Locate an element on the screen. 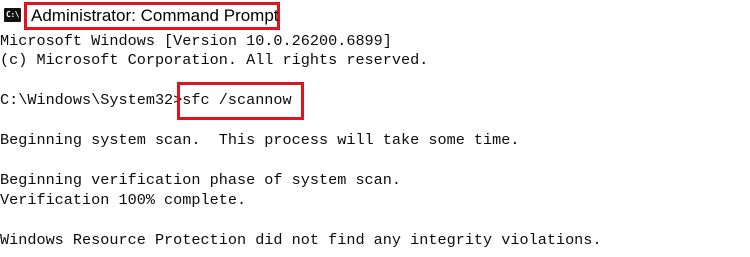 The height and width of the screenshot is (257, 750). command-highlight-box is located at coordinates (240, 101).